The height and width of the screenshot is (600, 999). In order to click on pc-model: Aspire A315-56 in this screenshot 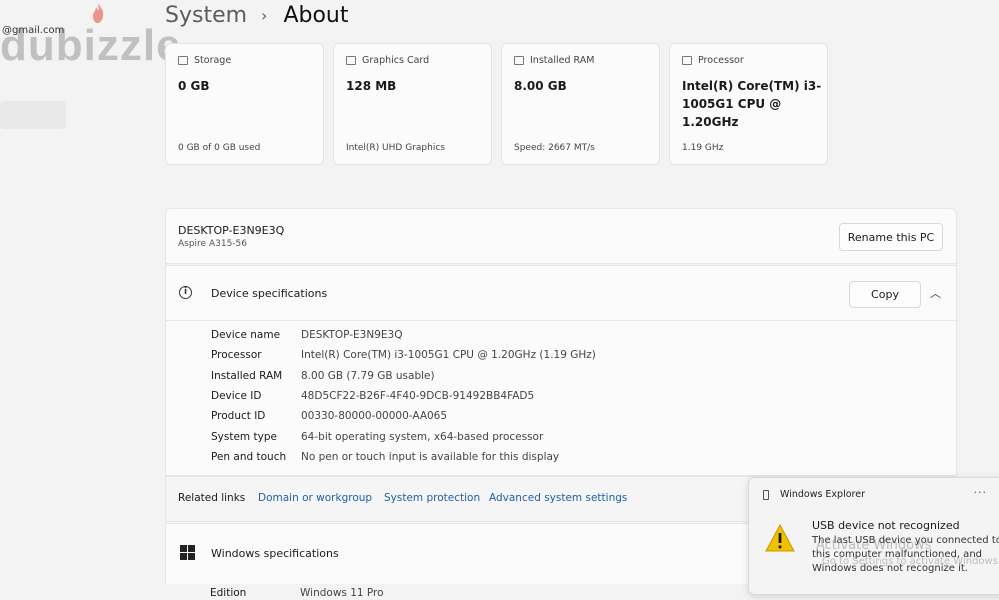, I will do `click(212, 244)`.